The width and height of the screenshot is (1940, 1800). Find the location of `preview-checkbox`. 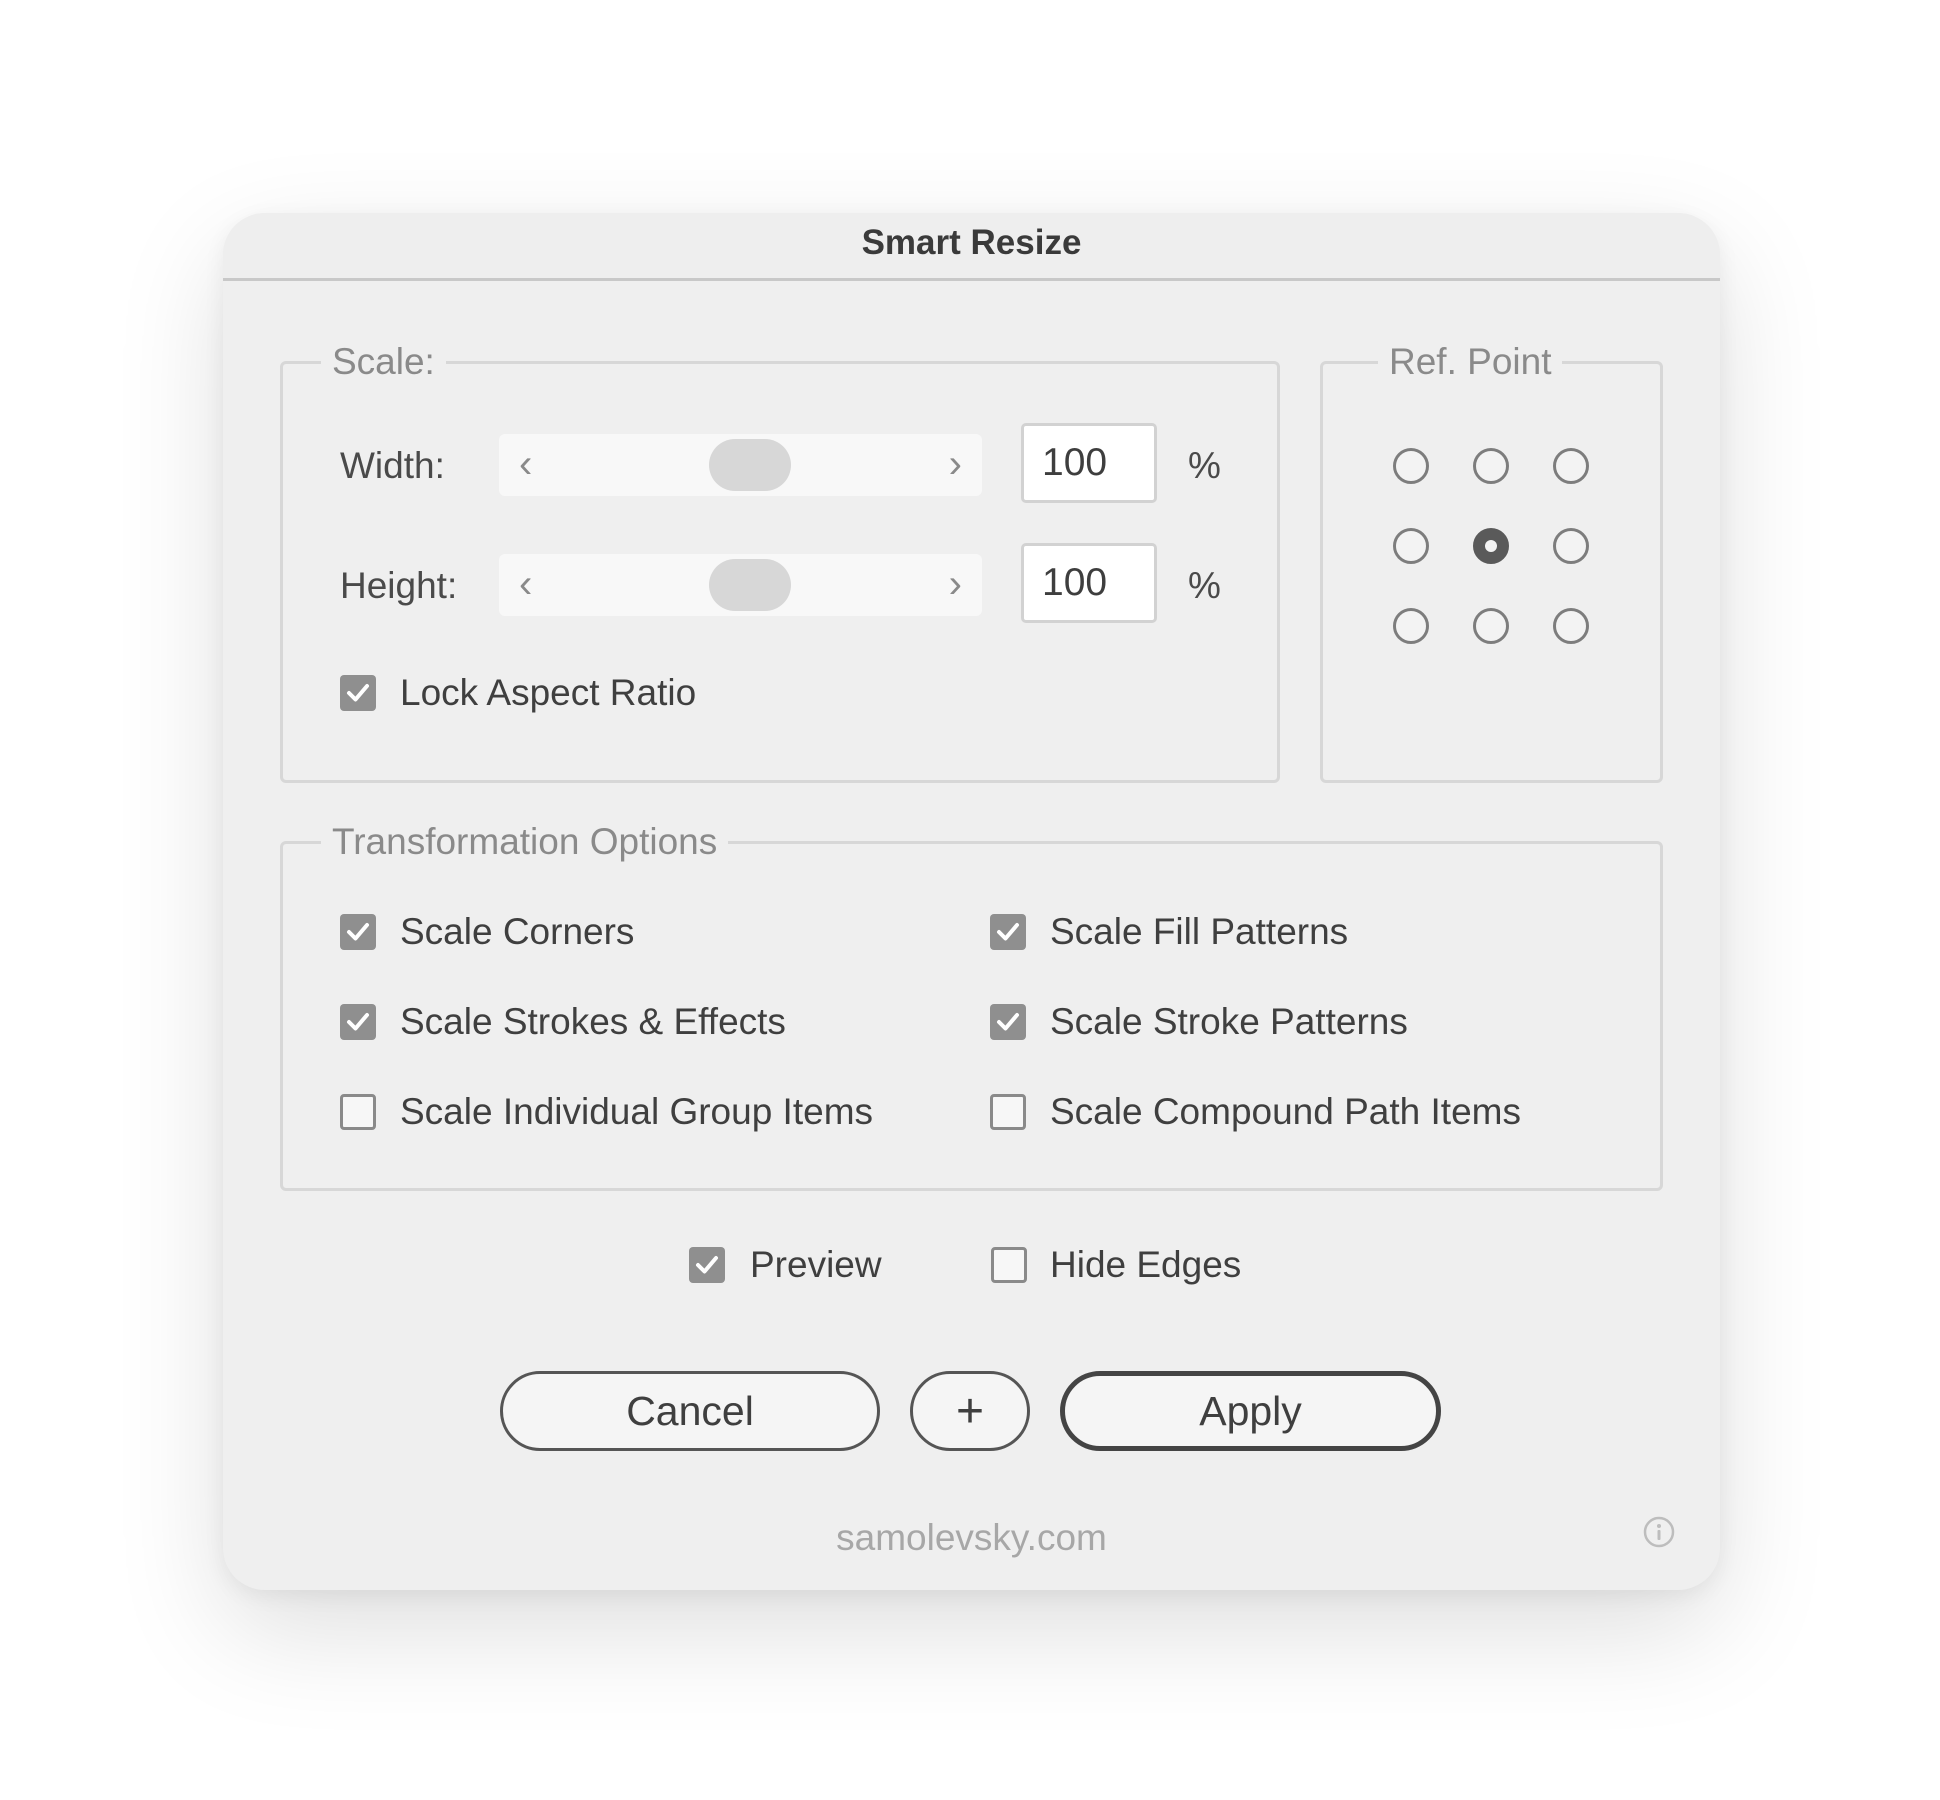

preview-checkbox is located at coordinates (707, 1265).